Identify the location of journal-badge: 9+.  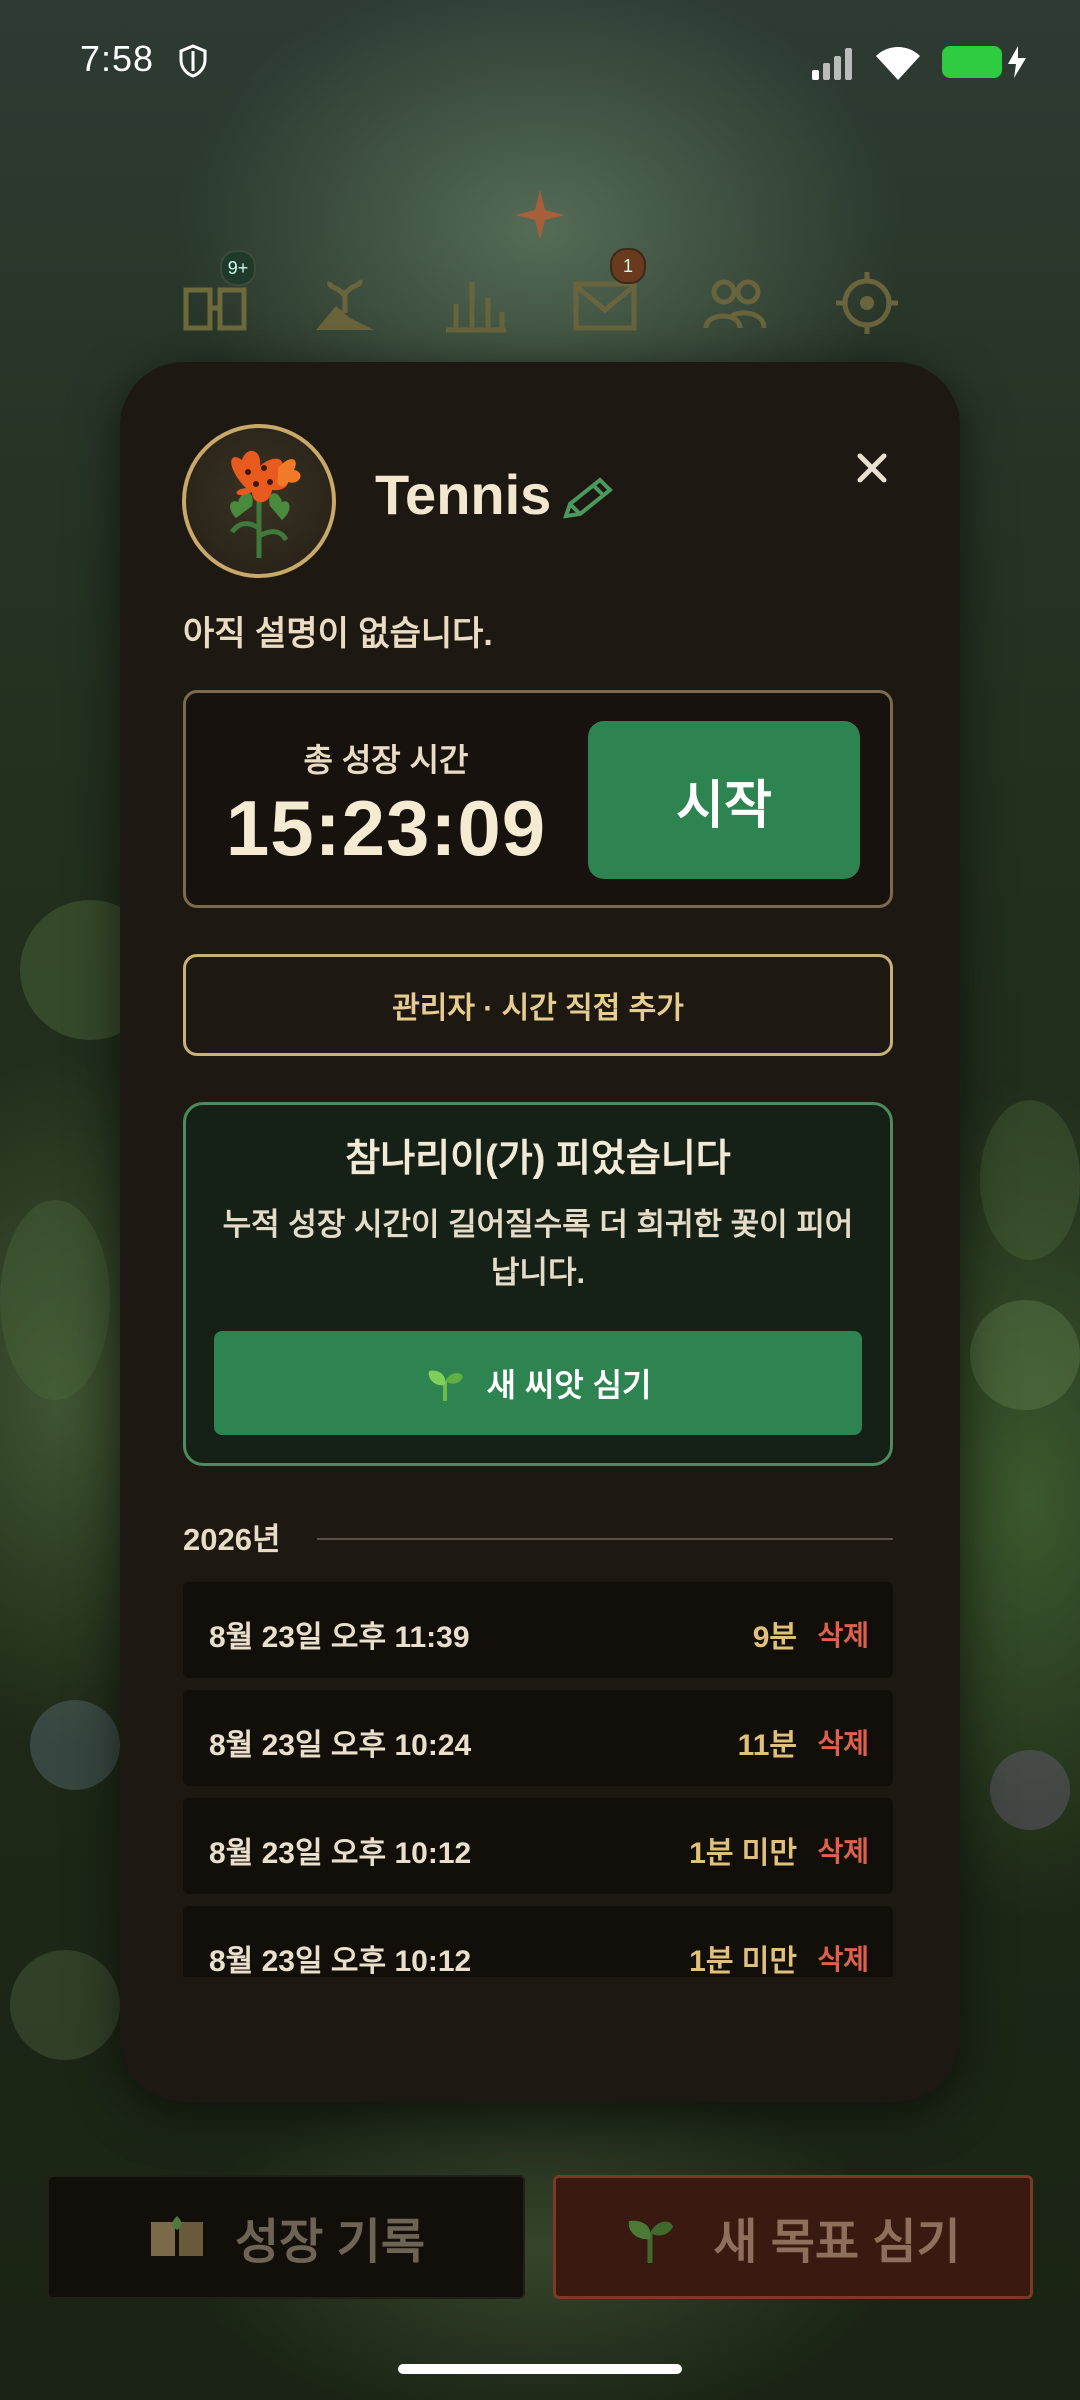
(238, 268).